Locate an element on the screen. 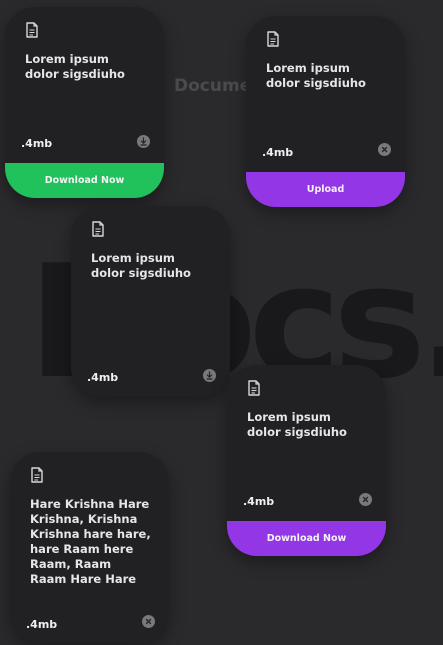 The image size is (443, 645). document-card: Lorem ipsum dolor sigsdiuho .4mb Upload is located at coordinates (325, 111).